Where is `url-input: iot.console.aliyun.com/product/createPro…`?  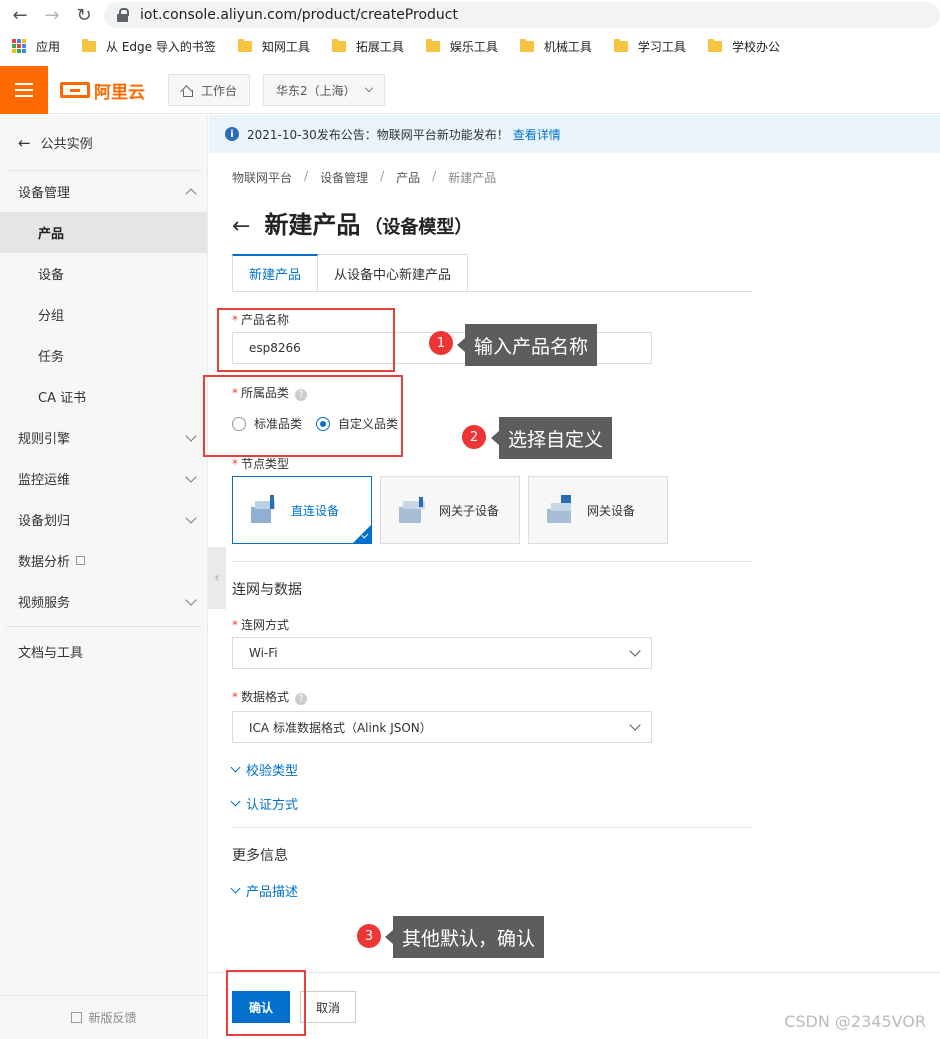
url-input: iot.console.aliyun.com/product/createPro… is located at coordinates (522, 15).